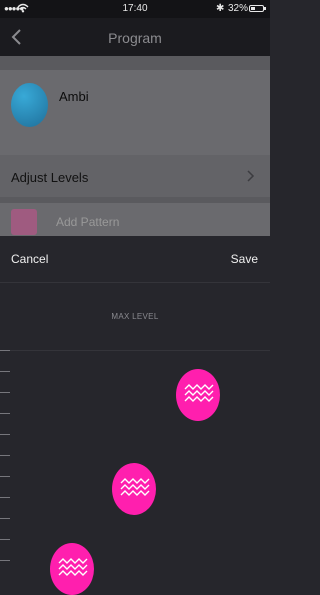 The width and height of the screenshot is (320, 595). I want to click on max-level-line, so click(135, 350).